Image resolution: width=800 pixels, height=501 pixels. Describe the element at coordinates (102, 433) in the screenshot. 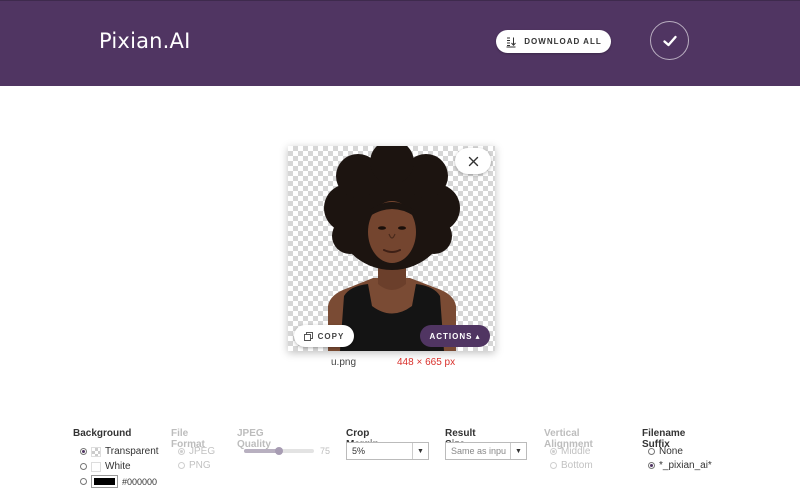

I see `background-title: Background` at that location.